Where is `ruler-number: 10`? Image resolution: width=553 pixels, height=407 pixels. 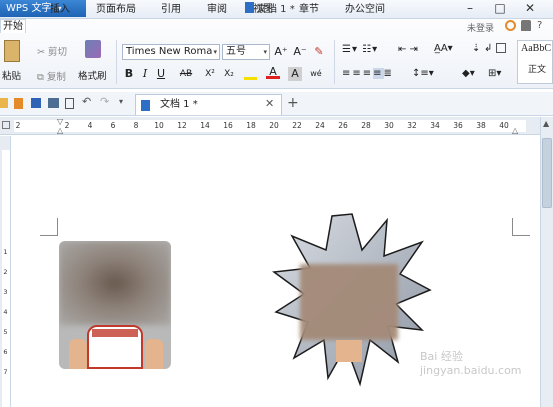 ruler-number: 10 is located at coordinates (159, 125).